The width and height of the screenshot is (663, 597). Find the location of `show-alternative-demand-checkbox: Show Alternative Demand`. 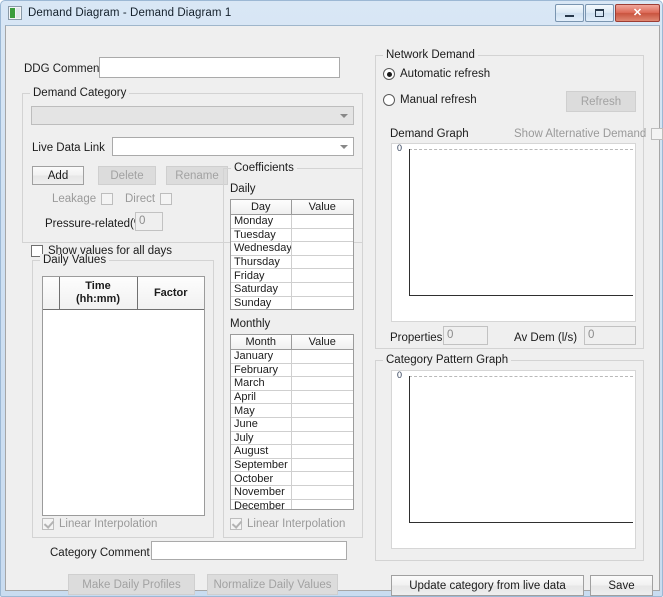

show-alternative-demand-checkbox: Show Alternative Demand is located at coordinates (588, 134).